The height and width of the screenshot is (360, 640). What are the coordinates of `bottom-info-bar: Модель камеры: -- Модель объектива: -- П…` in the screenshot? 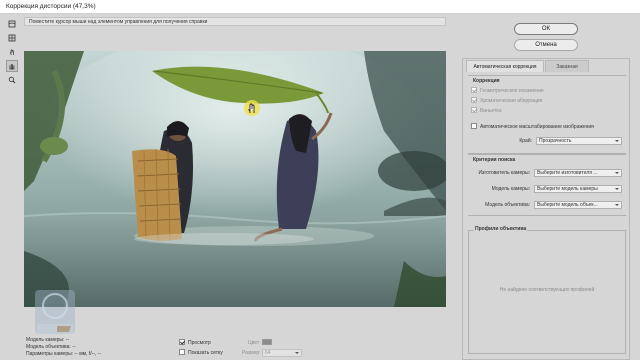 It's located at (235, 347).